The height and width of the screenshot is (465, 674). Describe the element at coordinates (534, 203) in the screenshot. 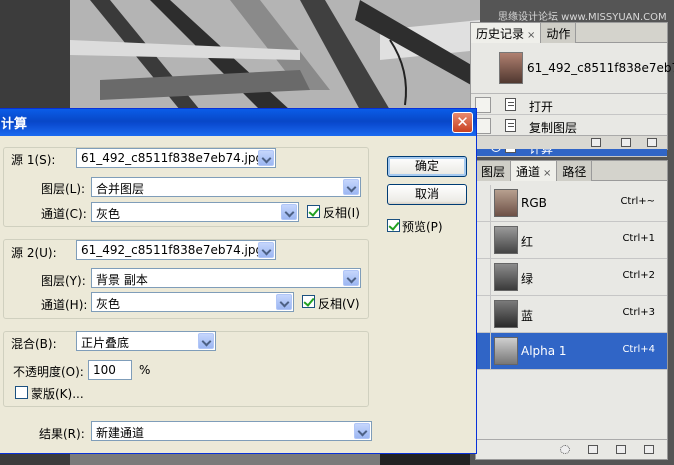

I see `channel-name: RGB` at that location.